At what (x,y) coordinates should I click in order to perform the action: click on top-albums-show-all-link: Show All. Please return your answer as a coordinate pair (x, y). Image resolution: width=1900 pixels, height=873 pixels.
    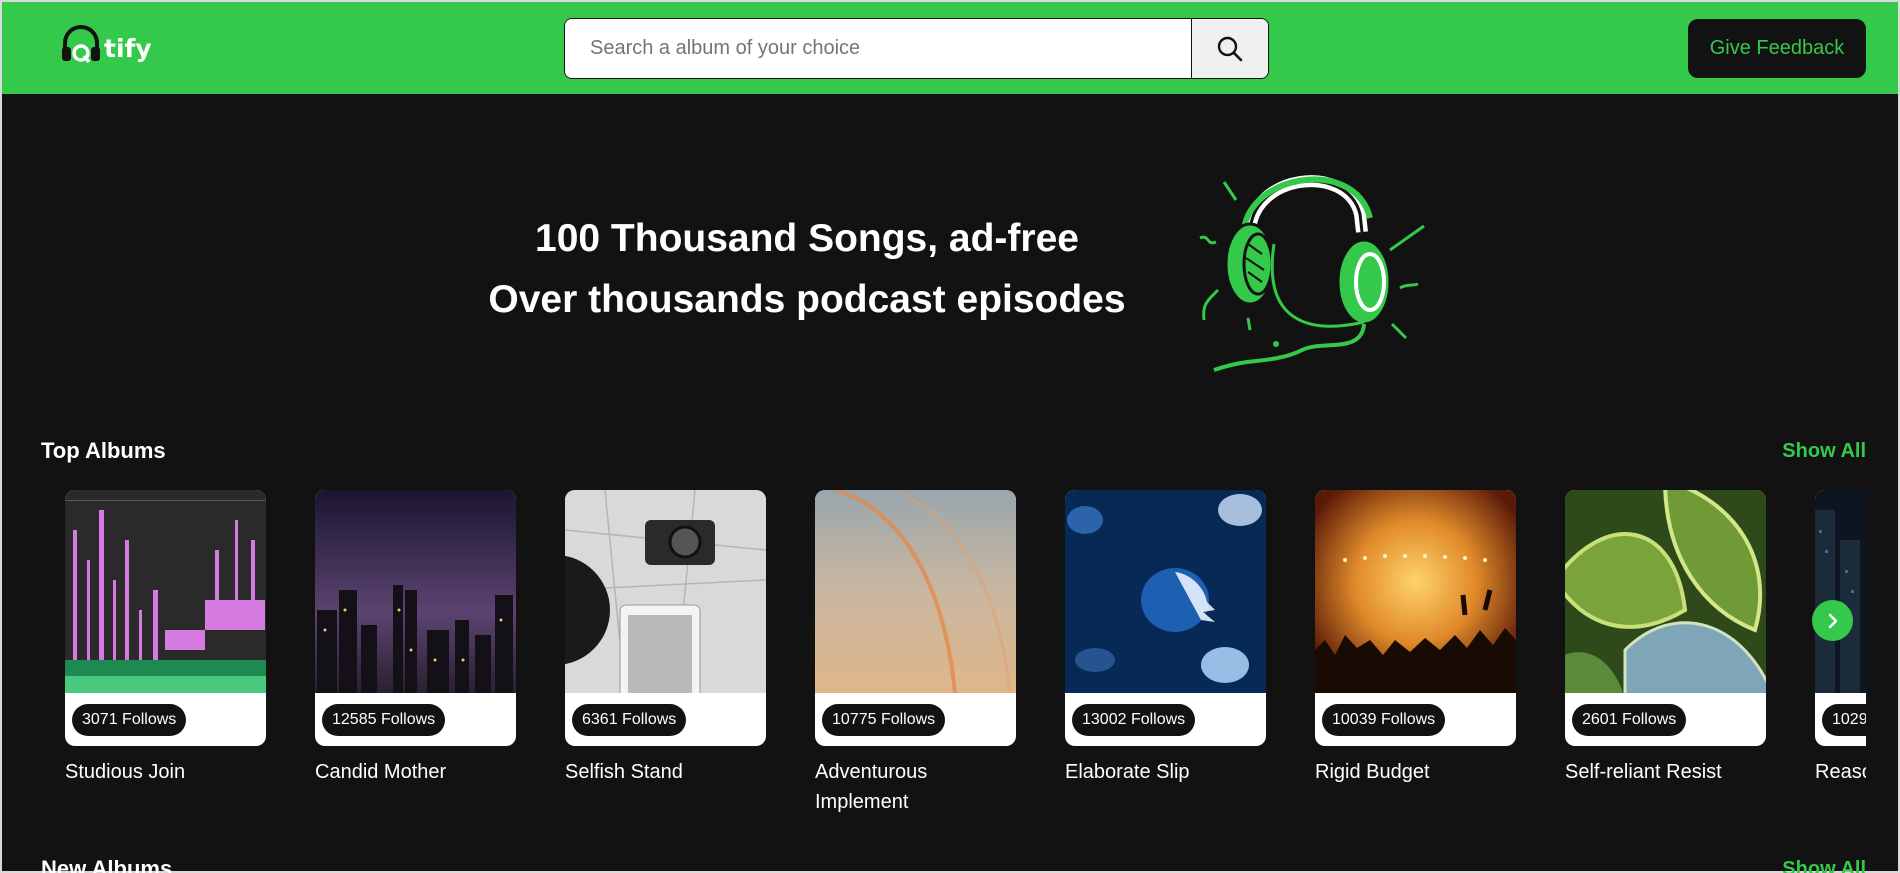
    Looking at the image, I should click on (1824, 451).